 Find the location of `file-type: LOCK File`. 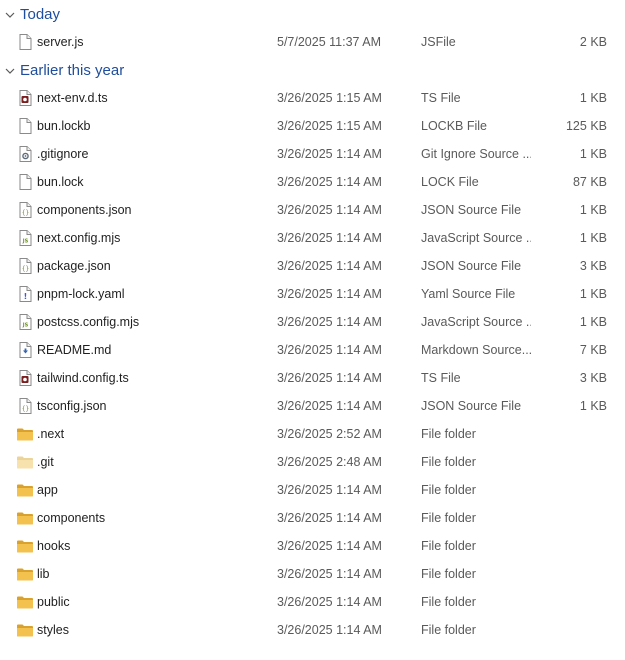

file-type: LOCK File is located at coordinates (450, 182).